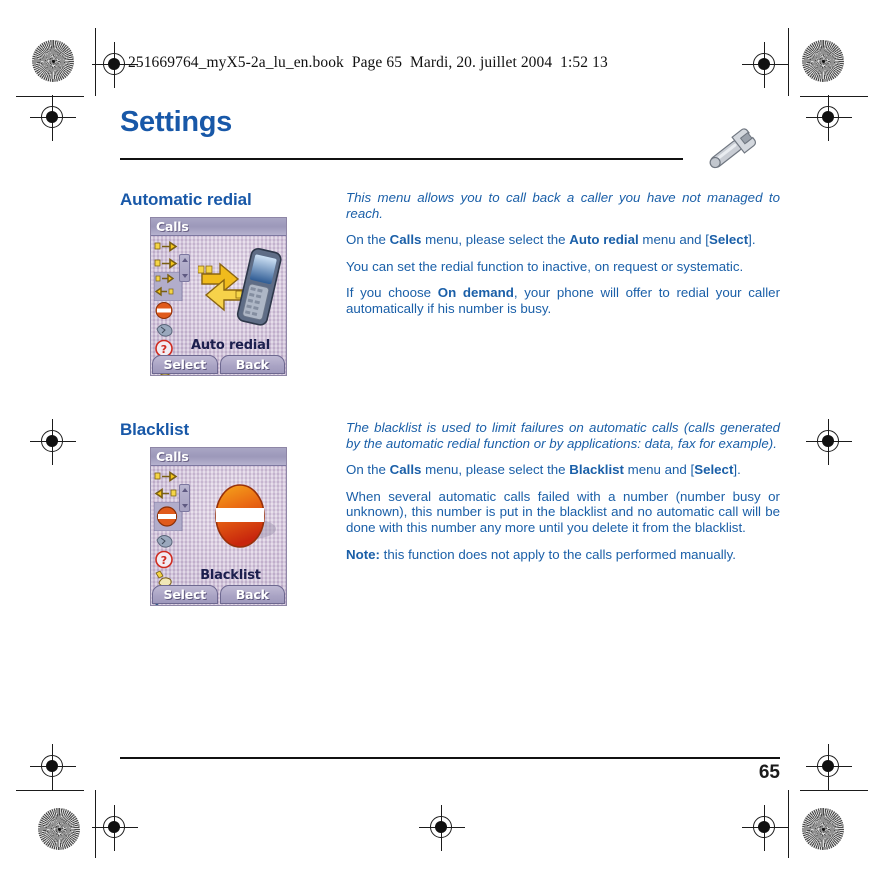  Describe the element at coordinates (442, 828) in the screenshot. I see `registration-mark-bottom-center` at that location.